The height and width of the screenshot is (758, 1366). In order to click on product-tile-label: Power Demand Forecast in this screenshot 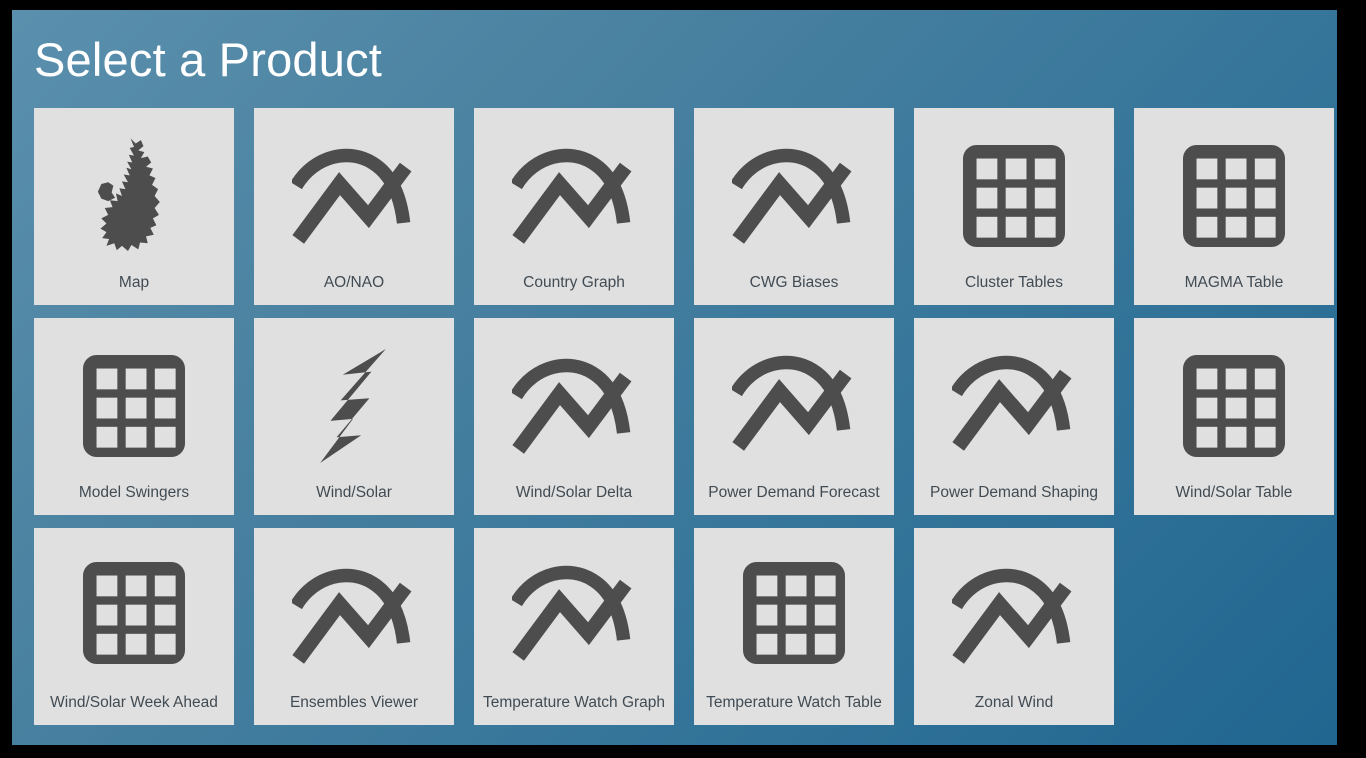, I will do `click(794, 492)`.